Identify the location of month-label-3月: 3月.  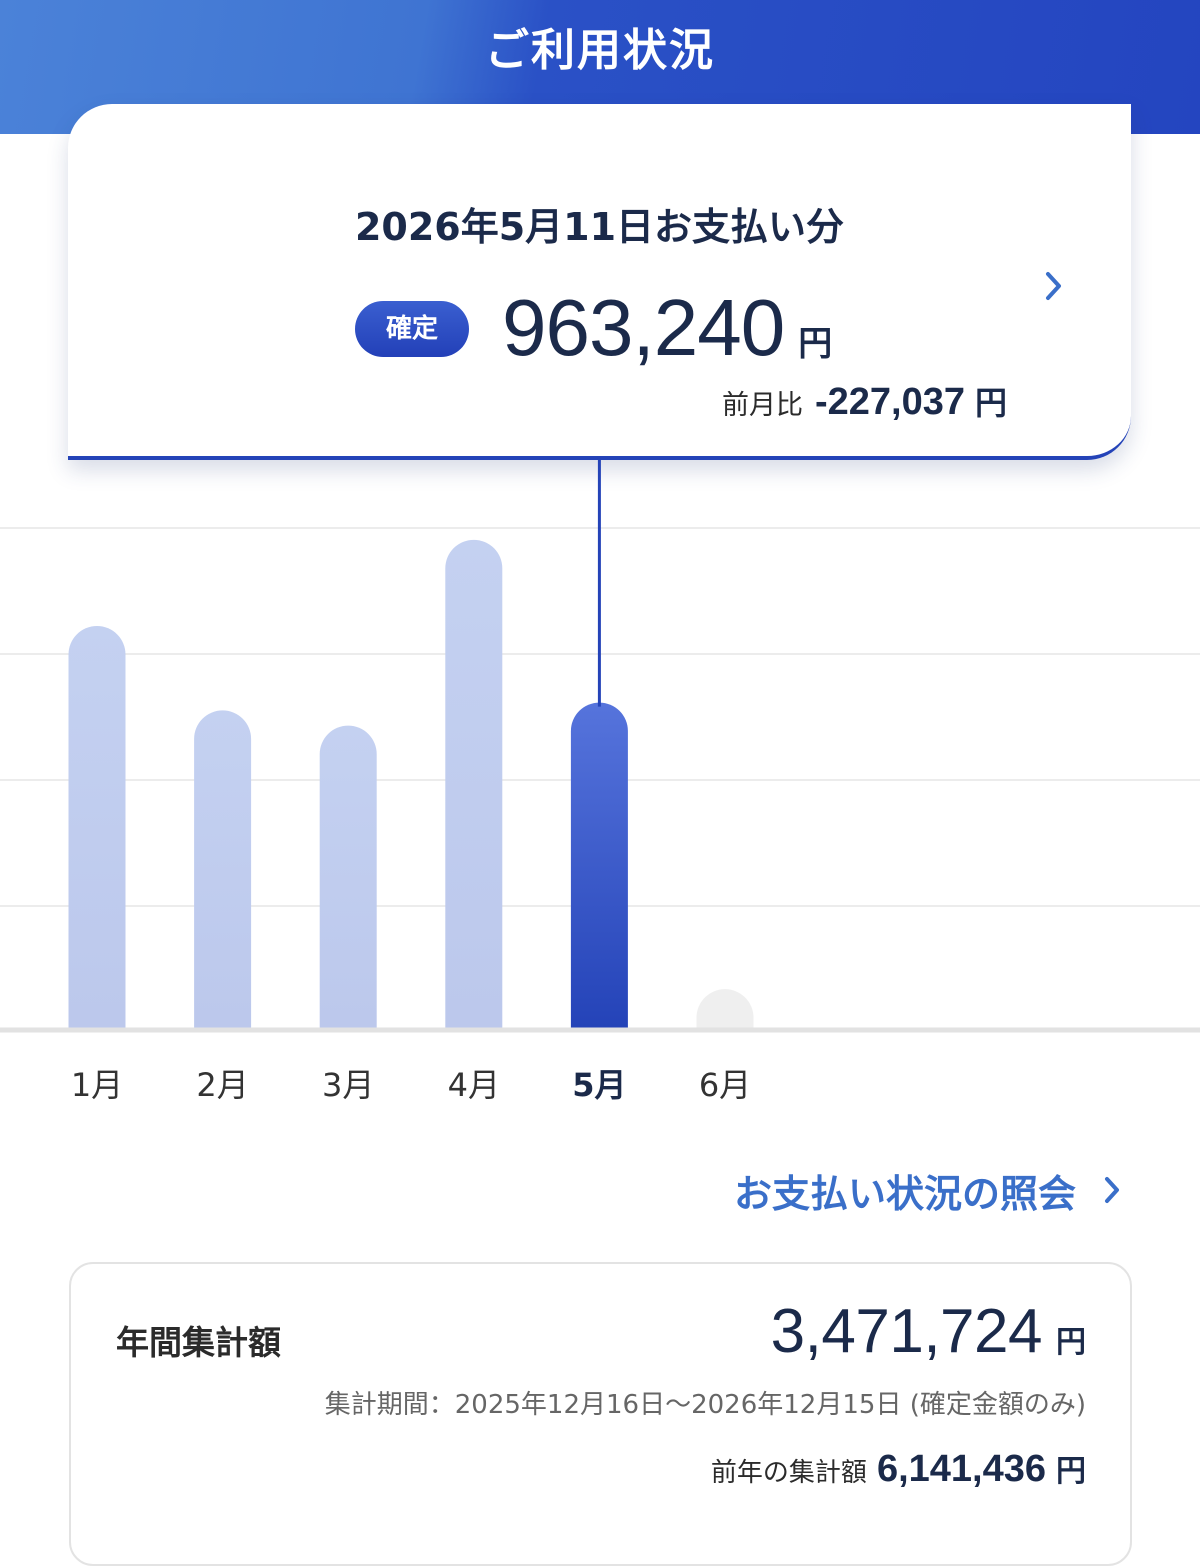
(348, 1083).